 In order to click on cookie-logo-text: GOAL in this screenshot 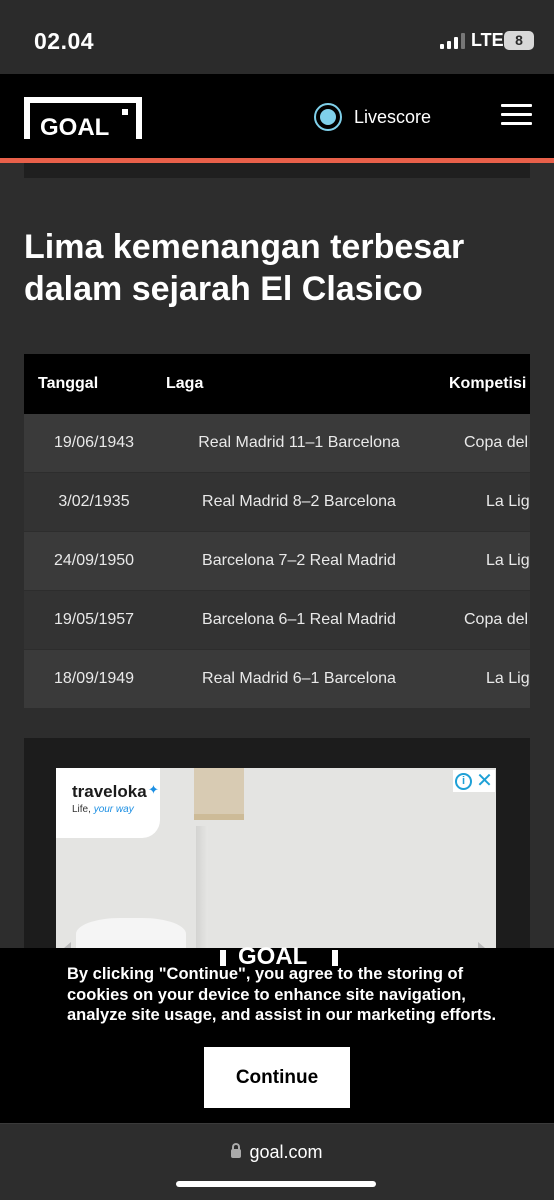, I will do `click(272, 954)`.